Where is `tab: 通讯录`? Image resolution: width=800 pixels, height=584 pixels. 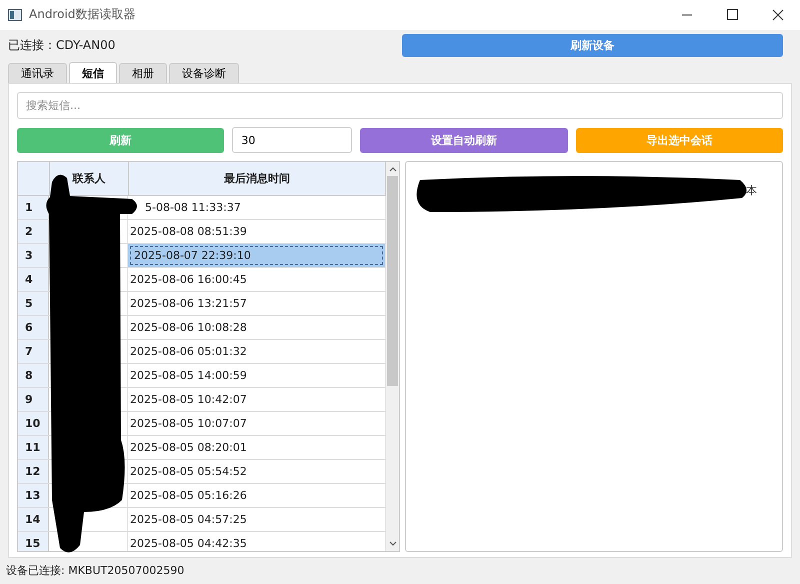 tab: 通讯录 is located at coordinates (37, 73).